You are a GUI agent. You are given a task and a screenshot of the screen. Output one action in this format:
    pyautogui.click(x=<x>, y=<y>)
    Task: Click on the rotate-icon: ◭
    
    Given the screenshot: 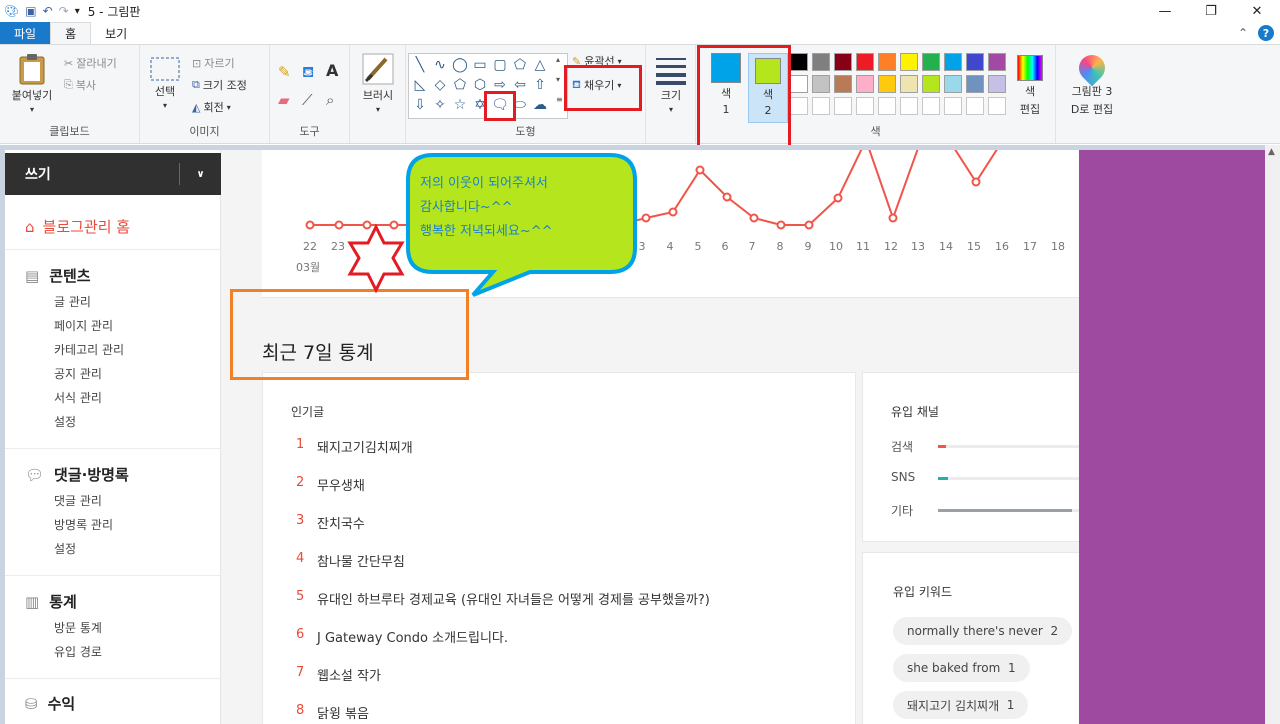 What is the action you would take?
    pyautogui.click(x=196, y=107)
    